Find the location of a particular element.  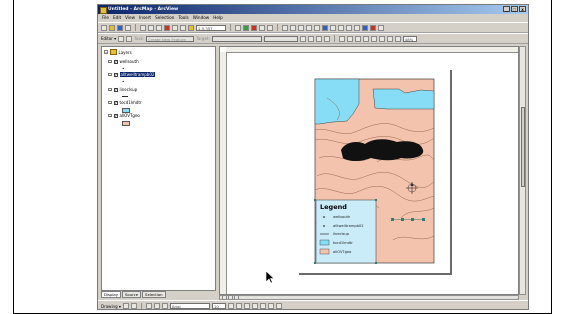

layout-pan-icon is located at coordinates (357, 38).